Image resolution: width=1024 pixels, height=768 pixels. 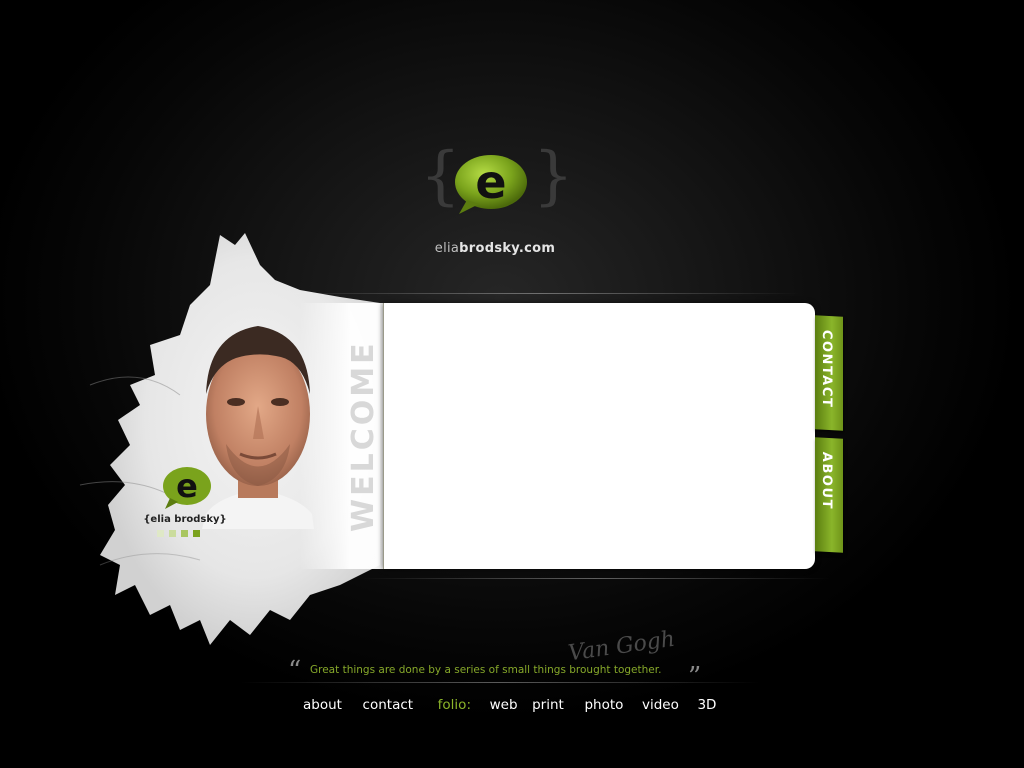 I want to click on nav-web: web, so click(x=504, y=705).